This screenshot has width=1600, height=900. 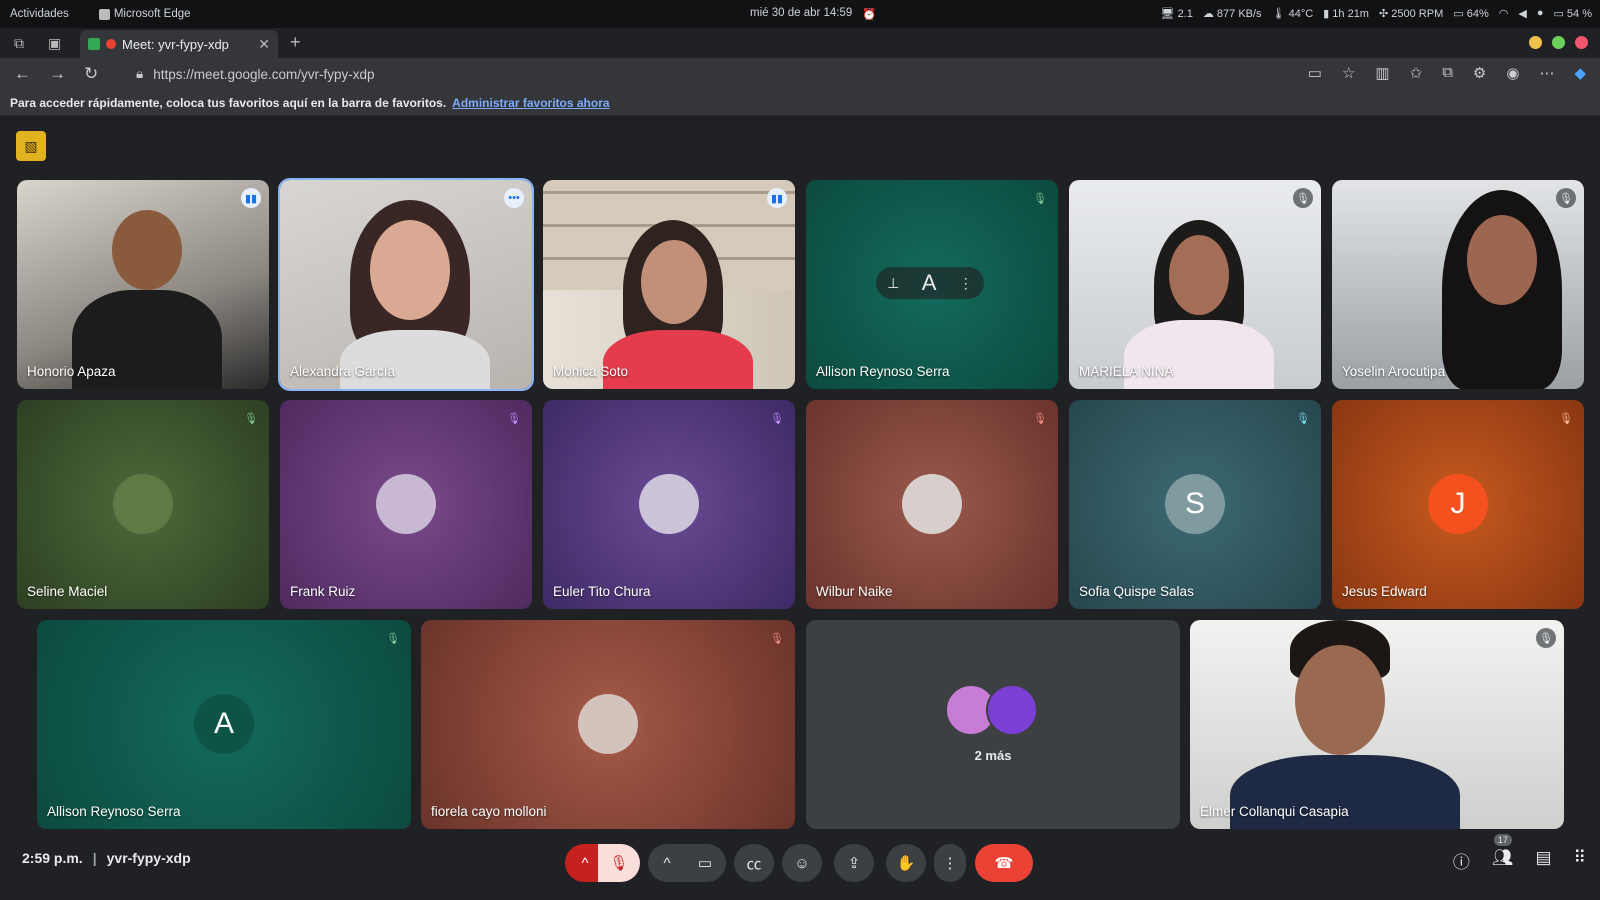 I want to click on tile-more-icon: ⋮, so click(x=966, y=283).